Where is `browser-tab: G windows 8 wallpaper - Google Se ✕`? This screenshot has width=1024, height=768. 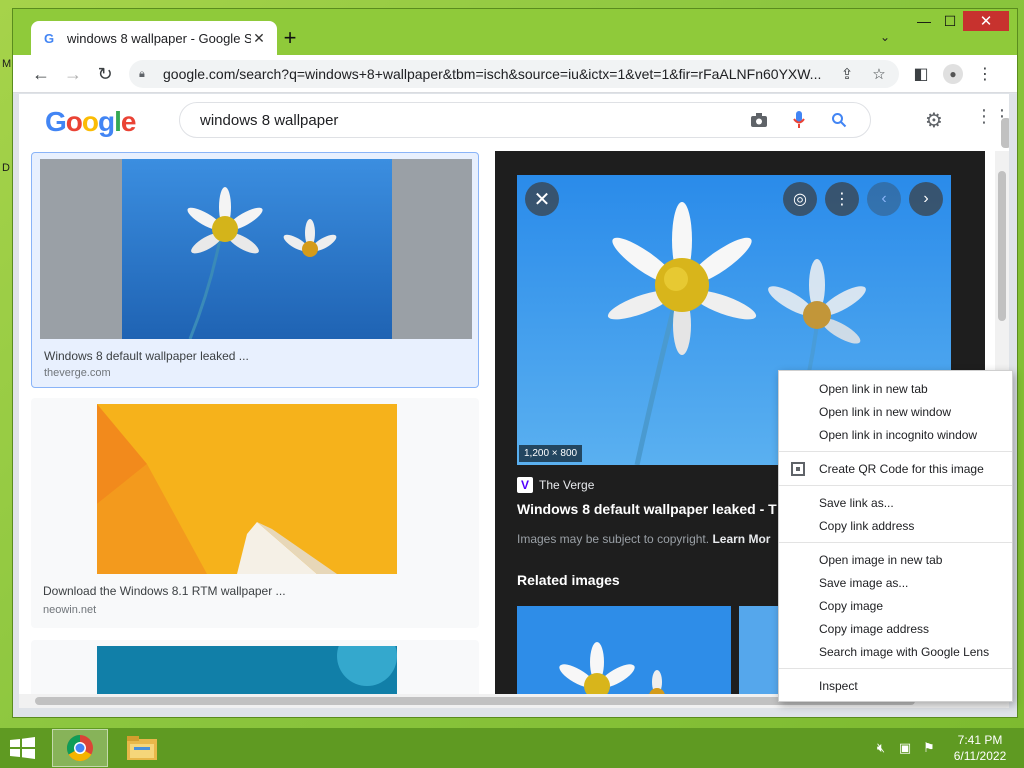
browser-tab: G windows 8 wallpaper - Google Se ✕ is located at coordinates (154, 38).